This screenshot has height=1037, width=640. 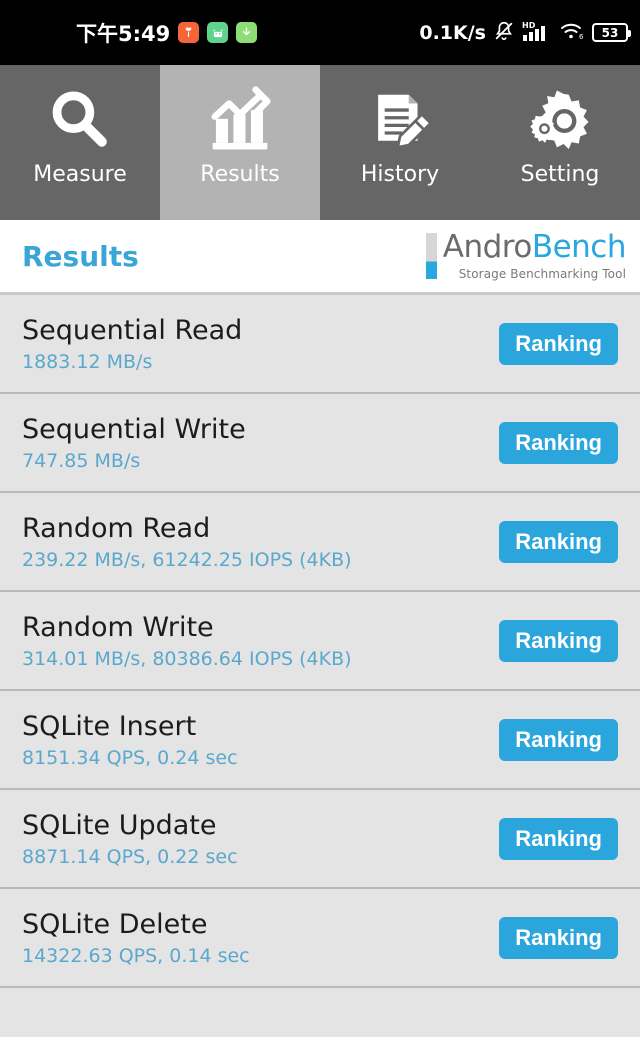 I want to click on wifi-icon: 6, so click(x=572, y=33).